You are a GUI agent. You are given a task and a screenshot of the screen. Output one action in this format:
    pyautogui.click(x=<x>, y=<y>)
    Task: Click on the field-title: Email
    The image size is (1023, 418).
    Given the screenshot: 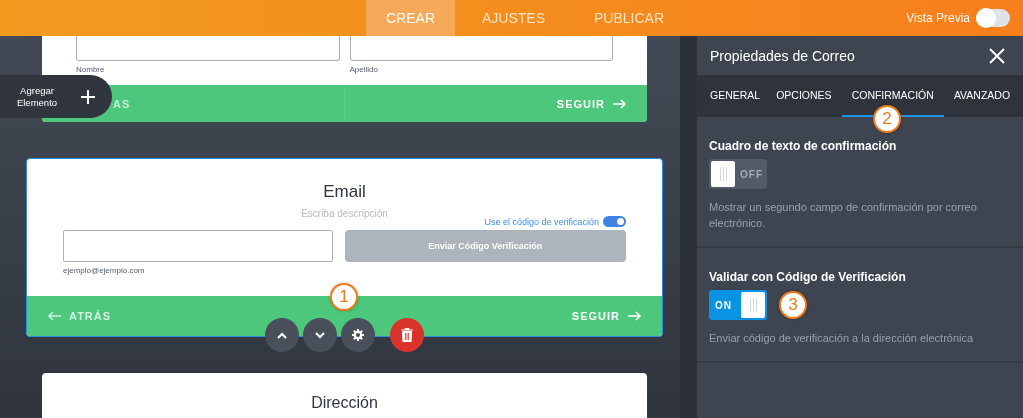 What is the action you would take?
    pyautogui.click(x=344, y=191)
    